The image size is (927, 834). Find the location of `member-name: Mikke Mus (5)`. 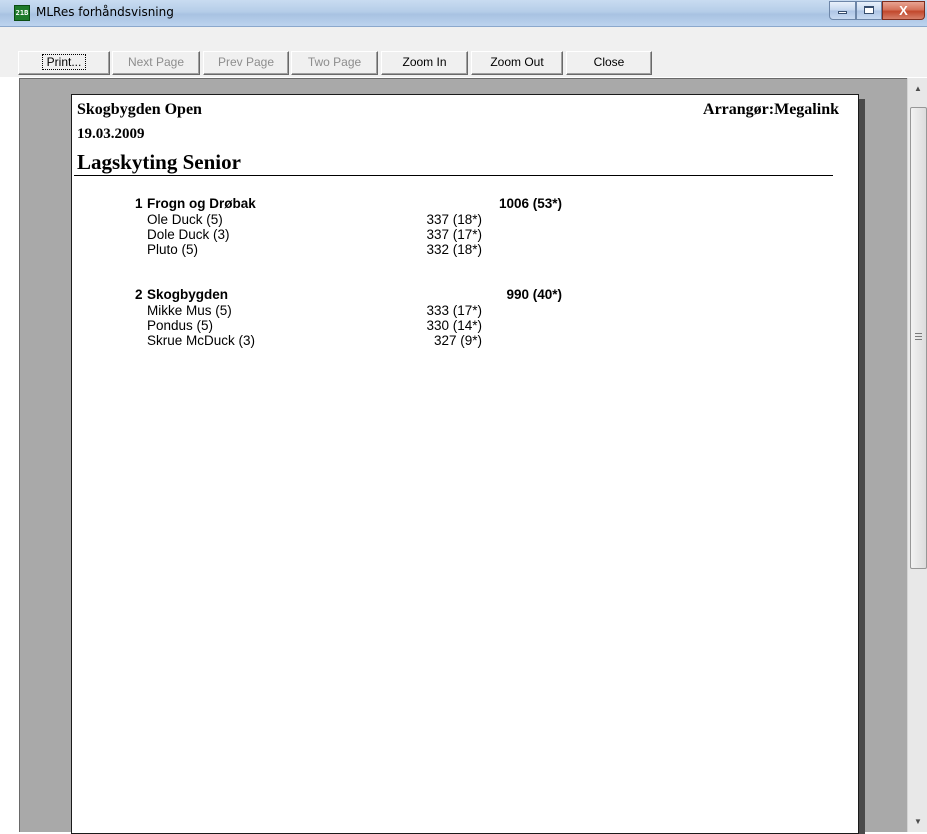

member-name: Mikke Mus (5) is located at coordinates (189, 310).